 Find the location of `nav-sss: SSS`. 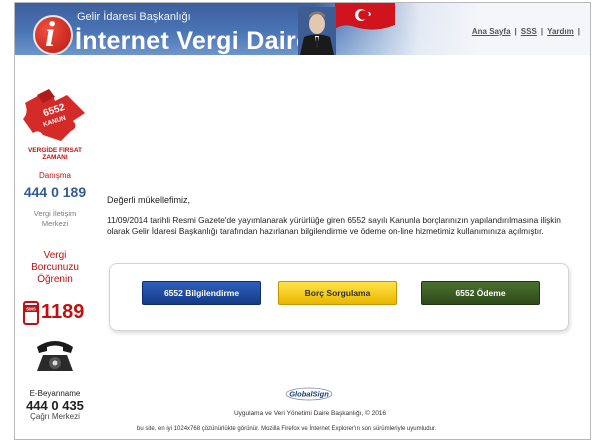

nav-sss: SSS is located at coordinates (529, 31).